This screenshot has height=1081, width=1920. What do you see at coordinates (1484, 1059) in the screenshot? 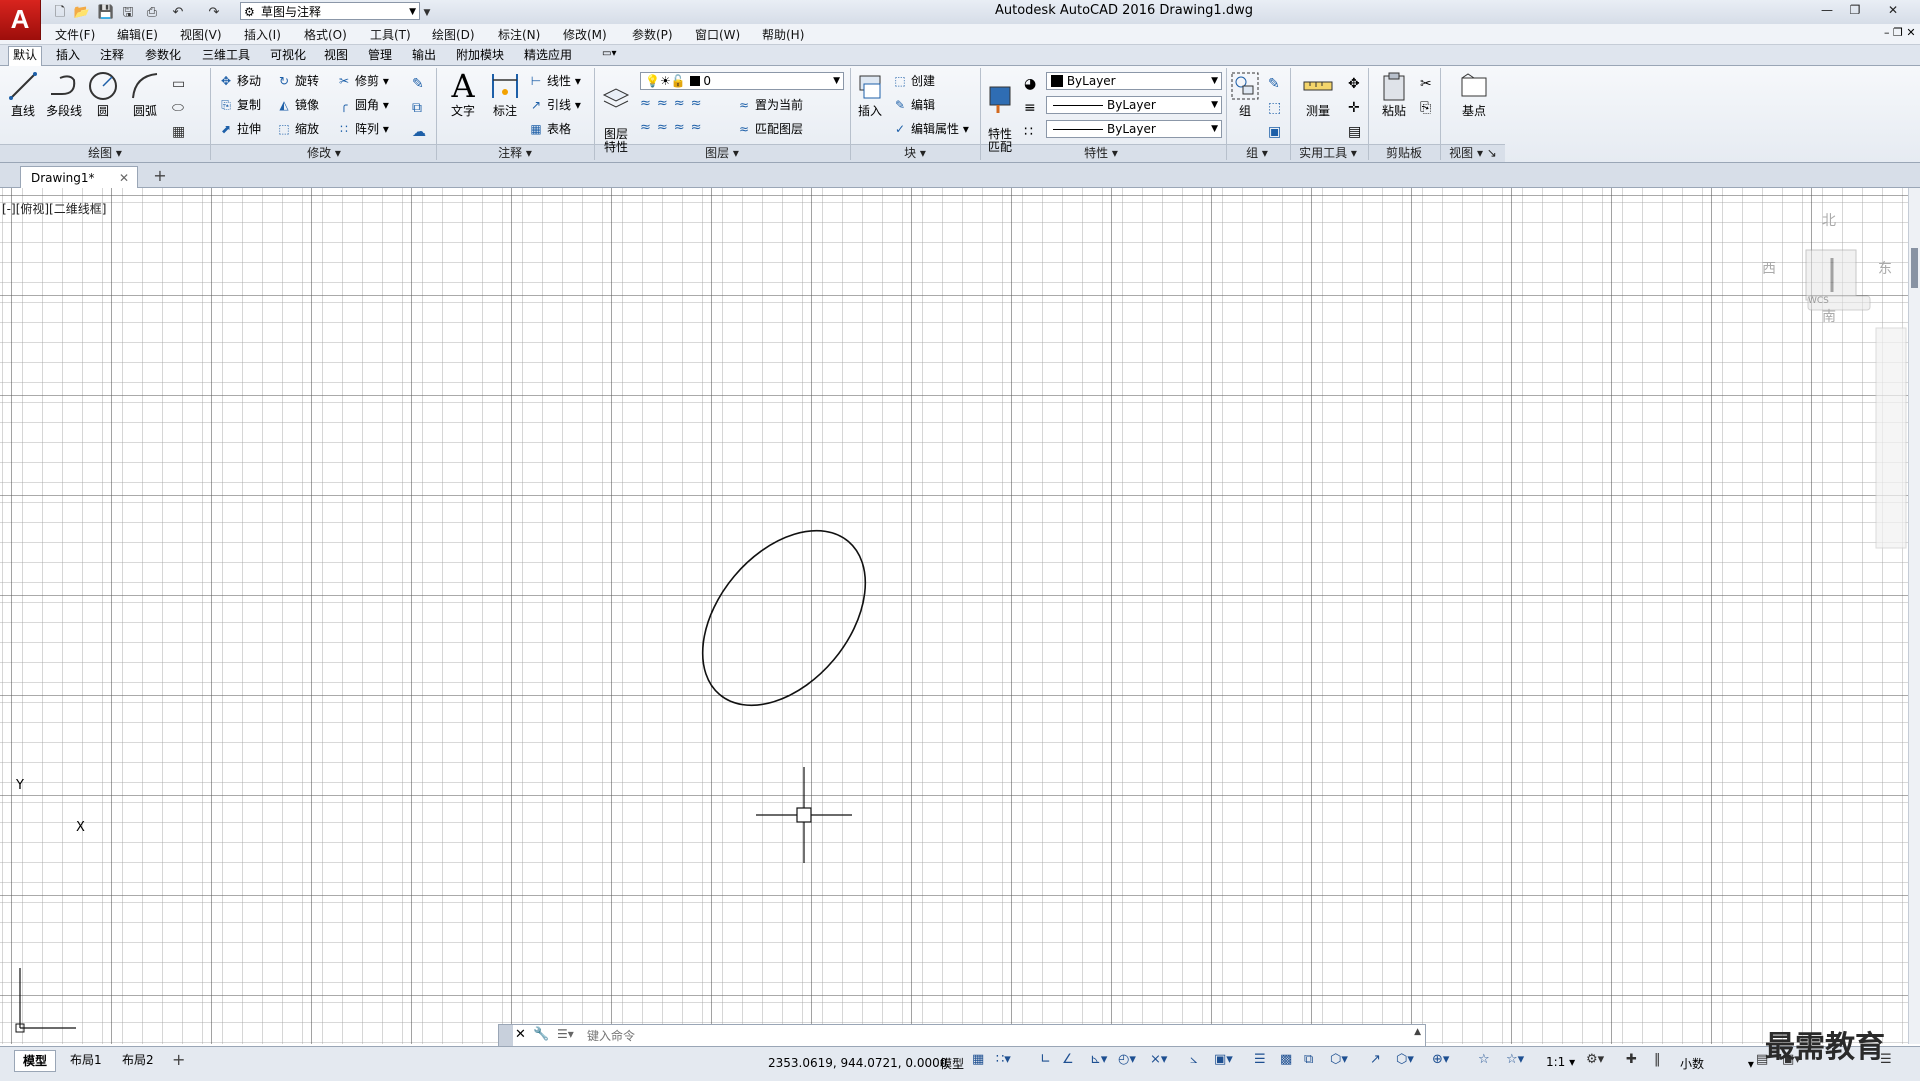
I see `annotation-visibility-icon: ☆` at bounding box center [1484, 1059].